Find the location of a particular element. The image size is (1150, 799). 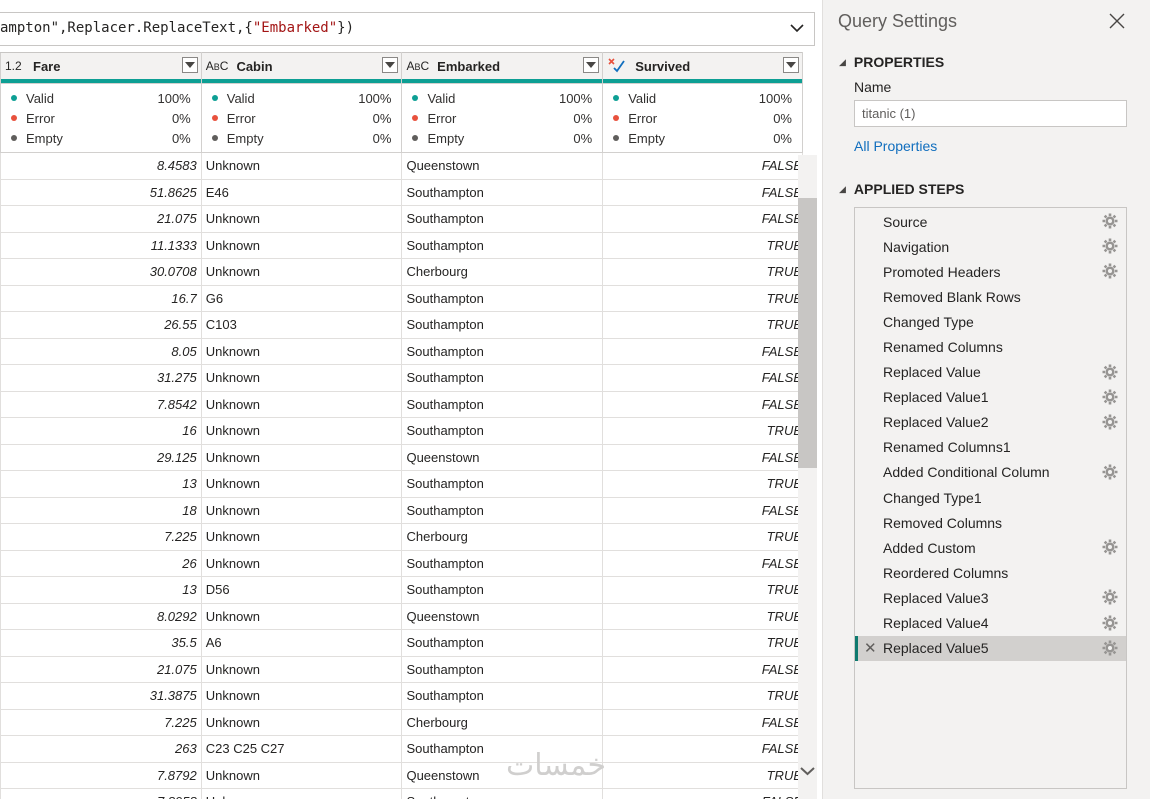

table-row: 16 Unknown Southampton TRUE is located at coordinates (401, 431).